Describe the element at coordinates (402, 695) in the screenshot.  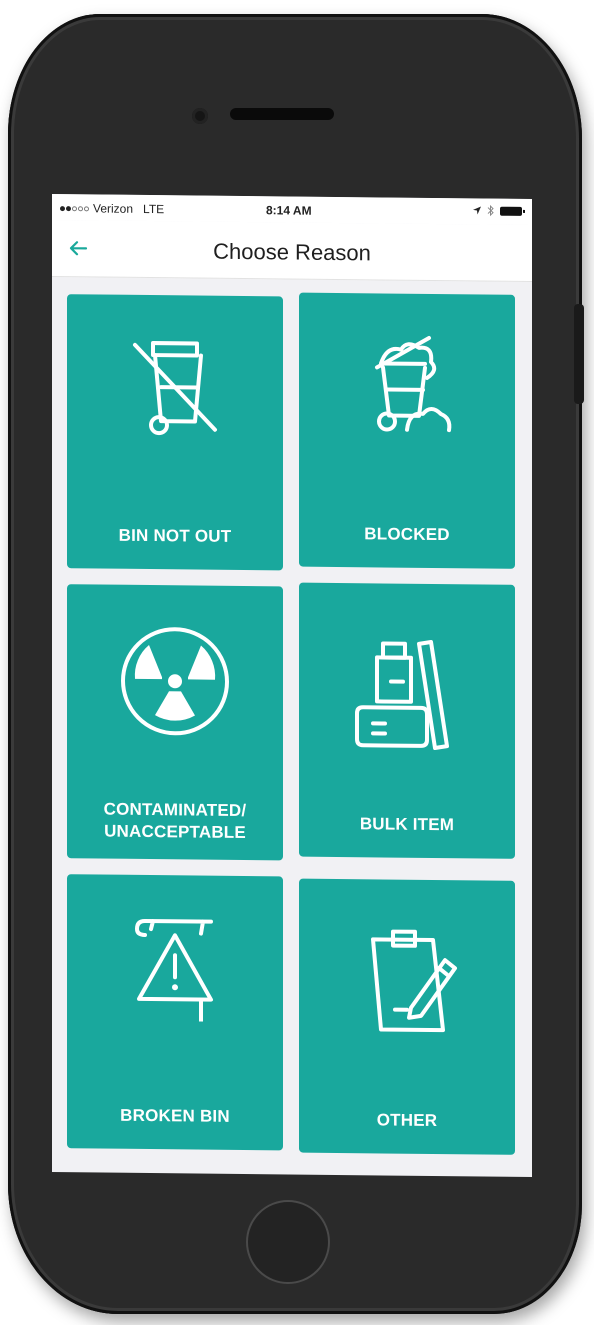
I see `bulk-boxes-icon` at that location.